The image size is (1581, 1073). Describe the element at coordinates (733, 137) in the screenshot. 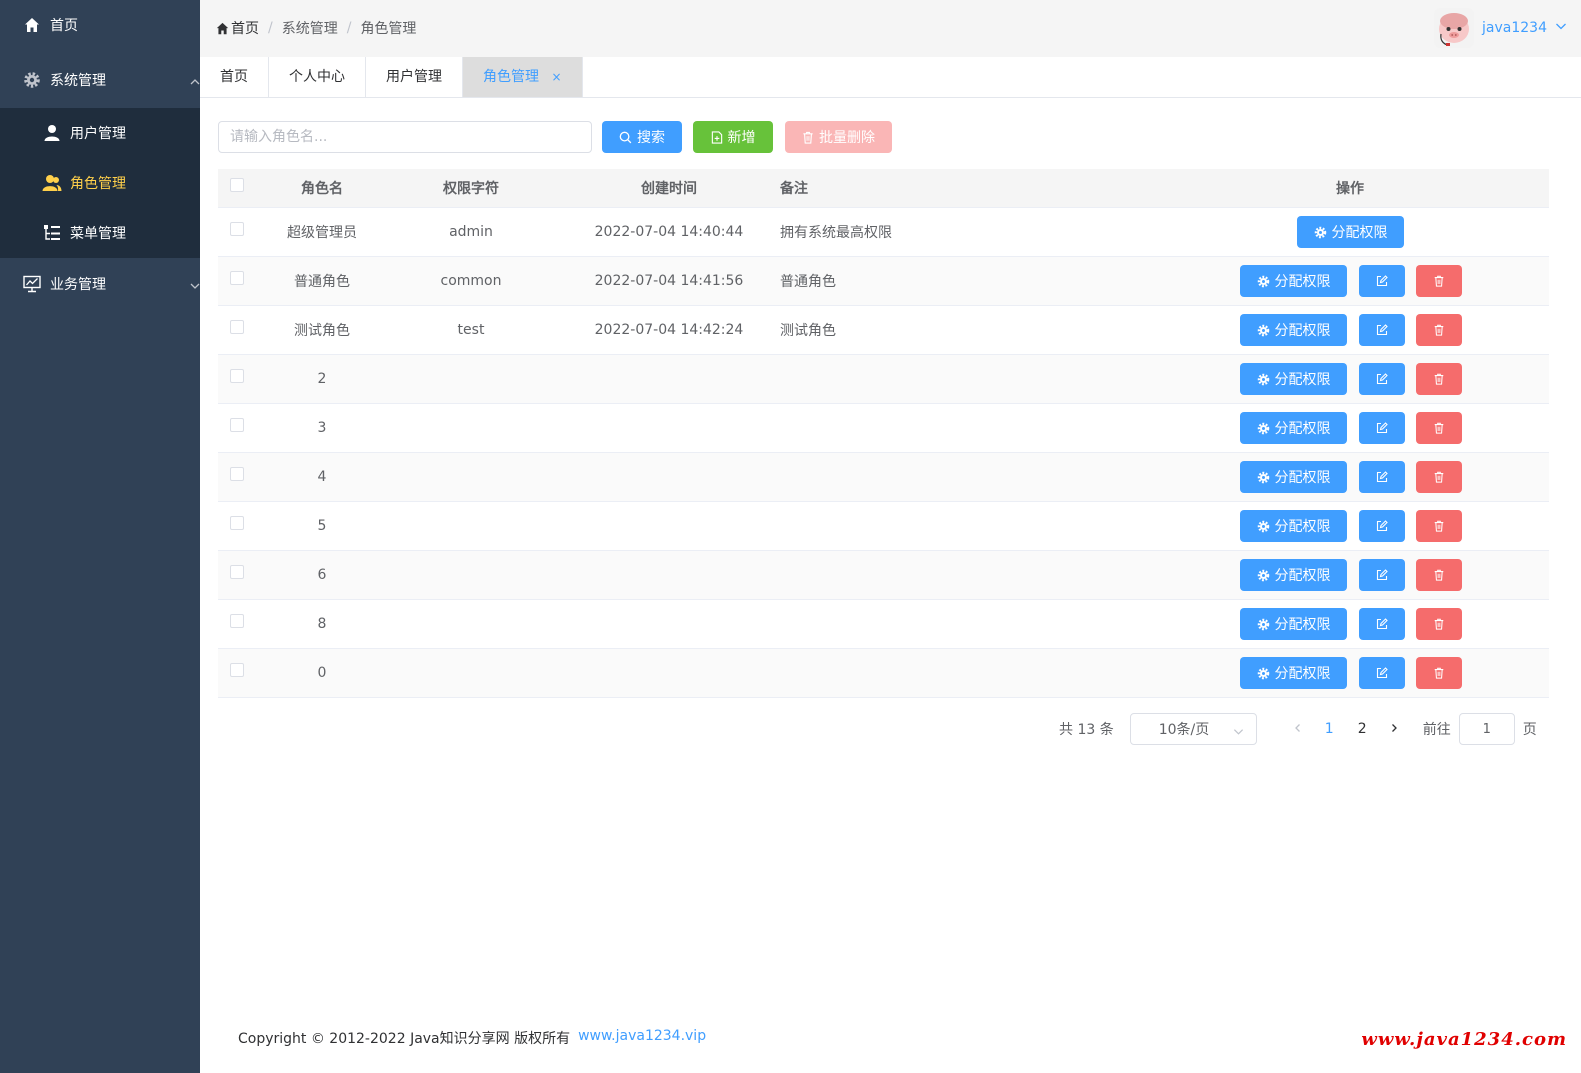

I see `add-button: 新增` at that location.